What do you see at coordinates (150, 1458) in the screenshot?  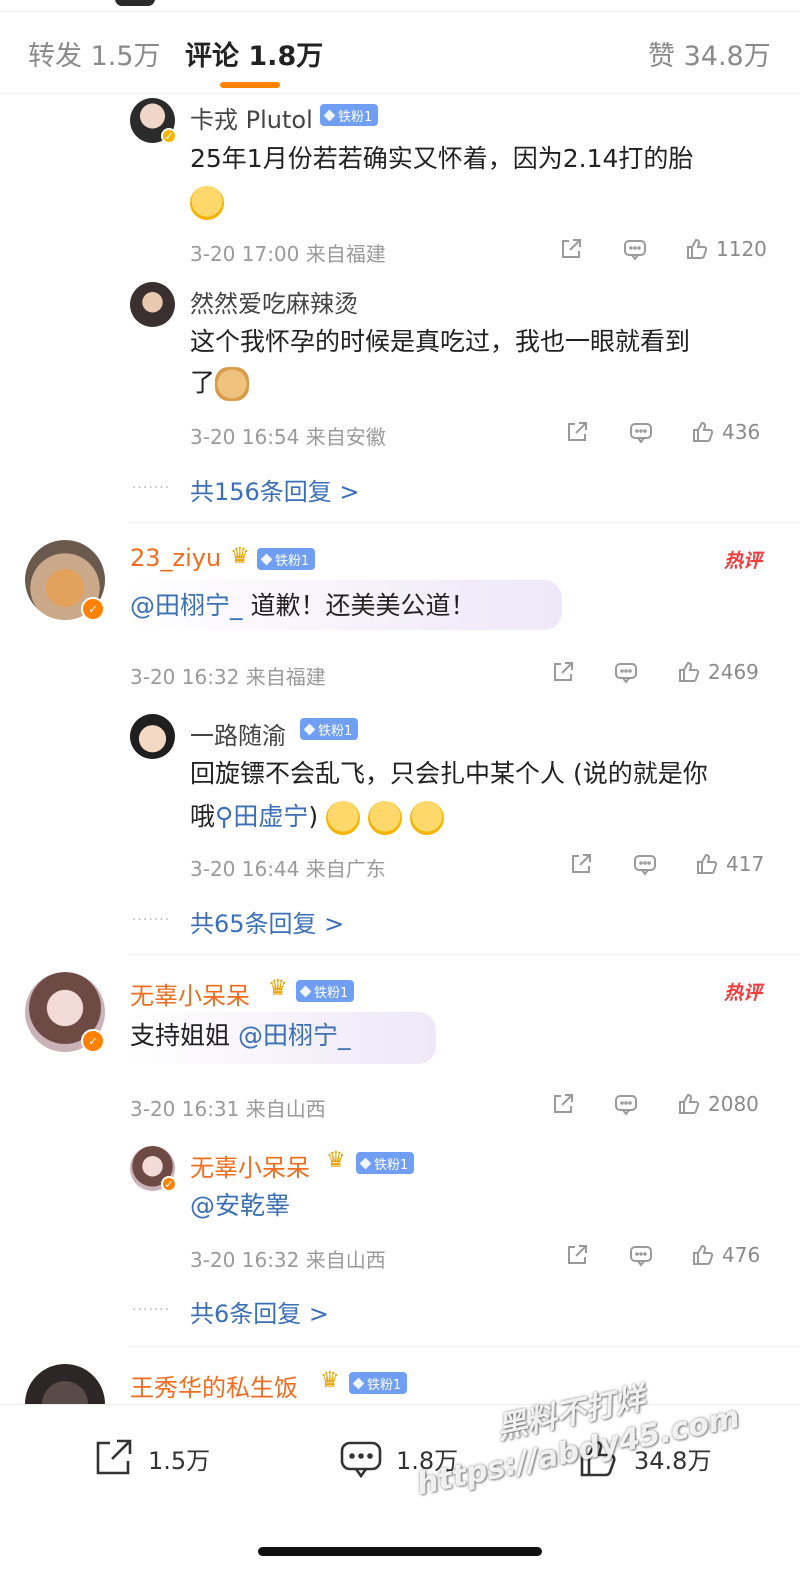 I see `repost-button: 1.5万` at bounding box center [150, 1458].